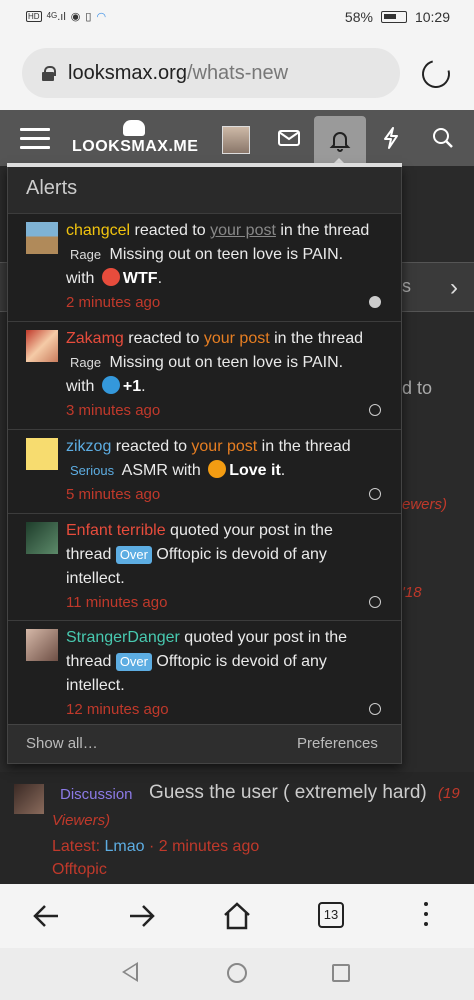  Describe the element at coordinates (49, 73) in the screenshot. I see `lock-icon` at that location.